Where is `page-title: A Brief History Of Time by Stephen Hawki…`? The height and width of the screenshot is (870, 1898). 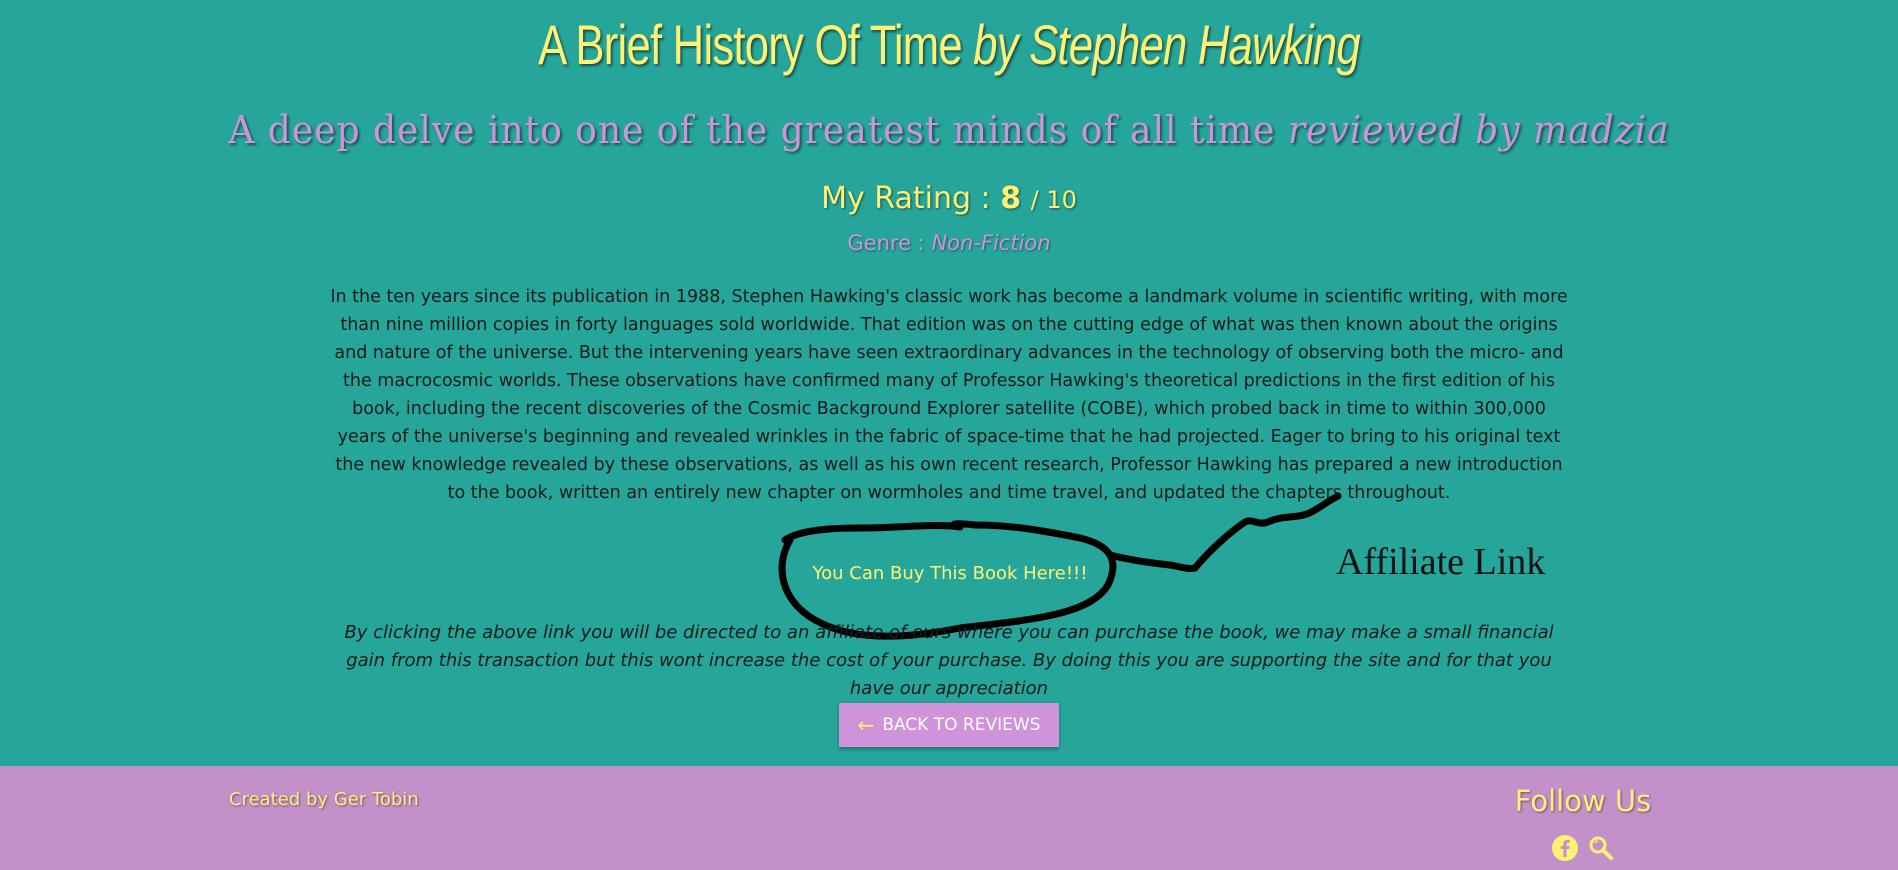 page-title: A Brief History Of Time by Stephen Hawki… is located at coordinates (949, 44).